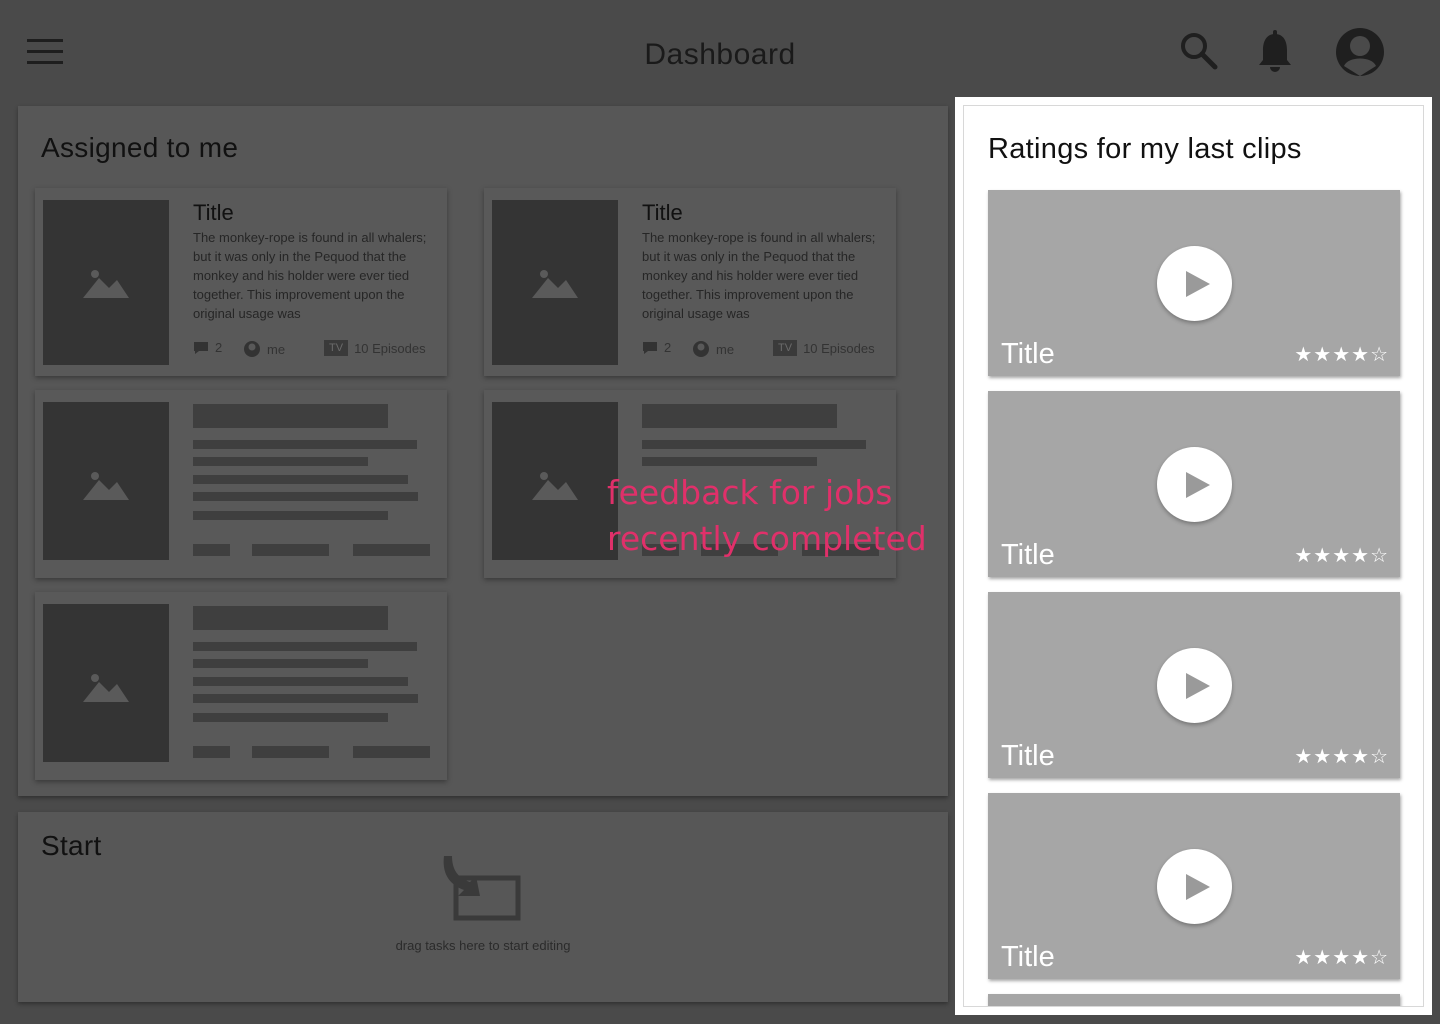 This screenshot has height=1024, width=1440. I want to click on avatar-icon, so click(1360, 54).